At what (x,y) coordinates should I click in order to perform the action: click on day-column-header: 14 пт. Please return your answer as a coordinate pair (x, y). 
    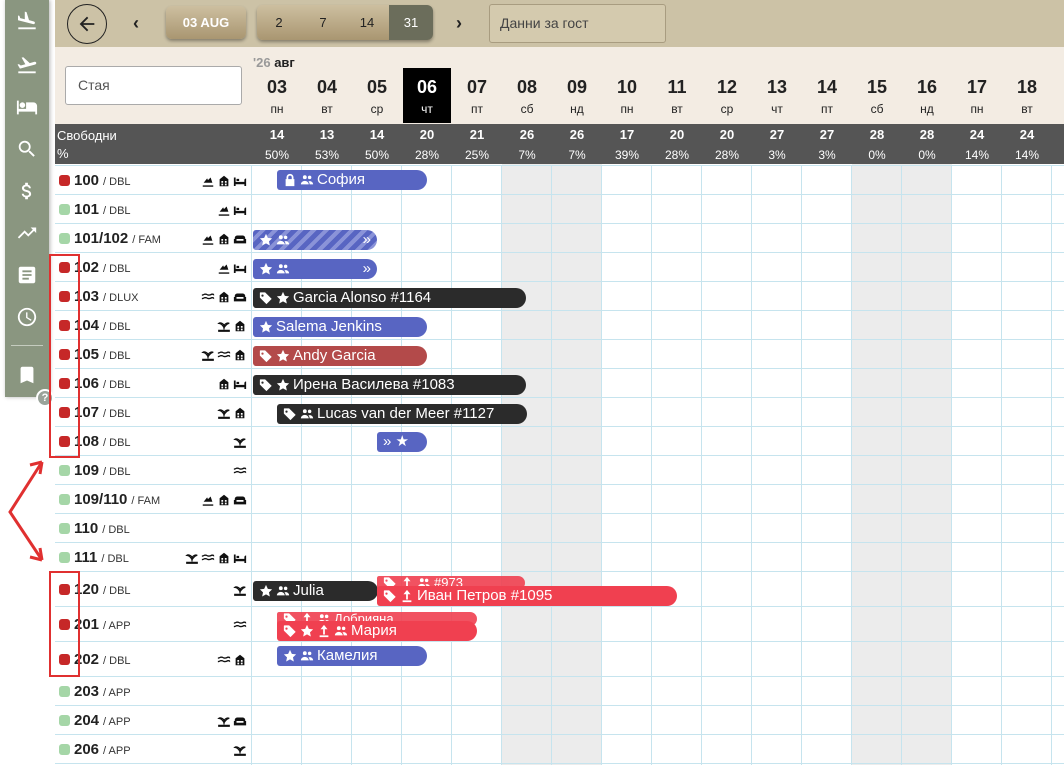
    Looking at the image, I should click on (827, 95).